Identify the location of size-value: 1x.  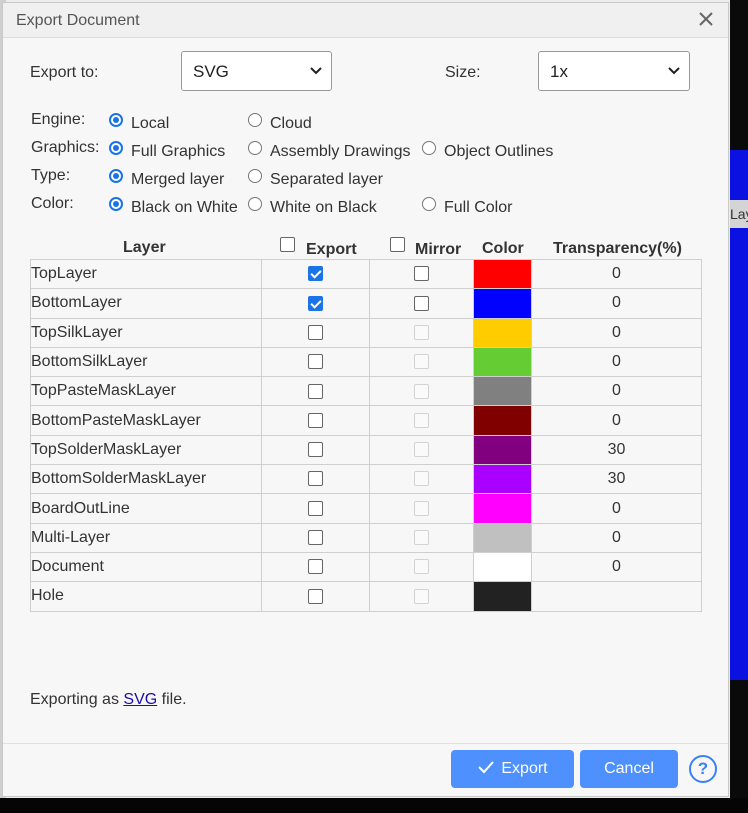
(559, 71).